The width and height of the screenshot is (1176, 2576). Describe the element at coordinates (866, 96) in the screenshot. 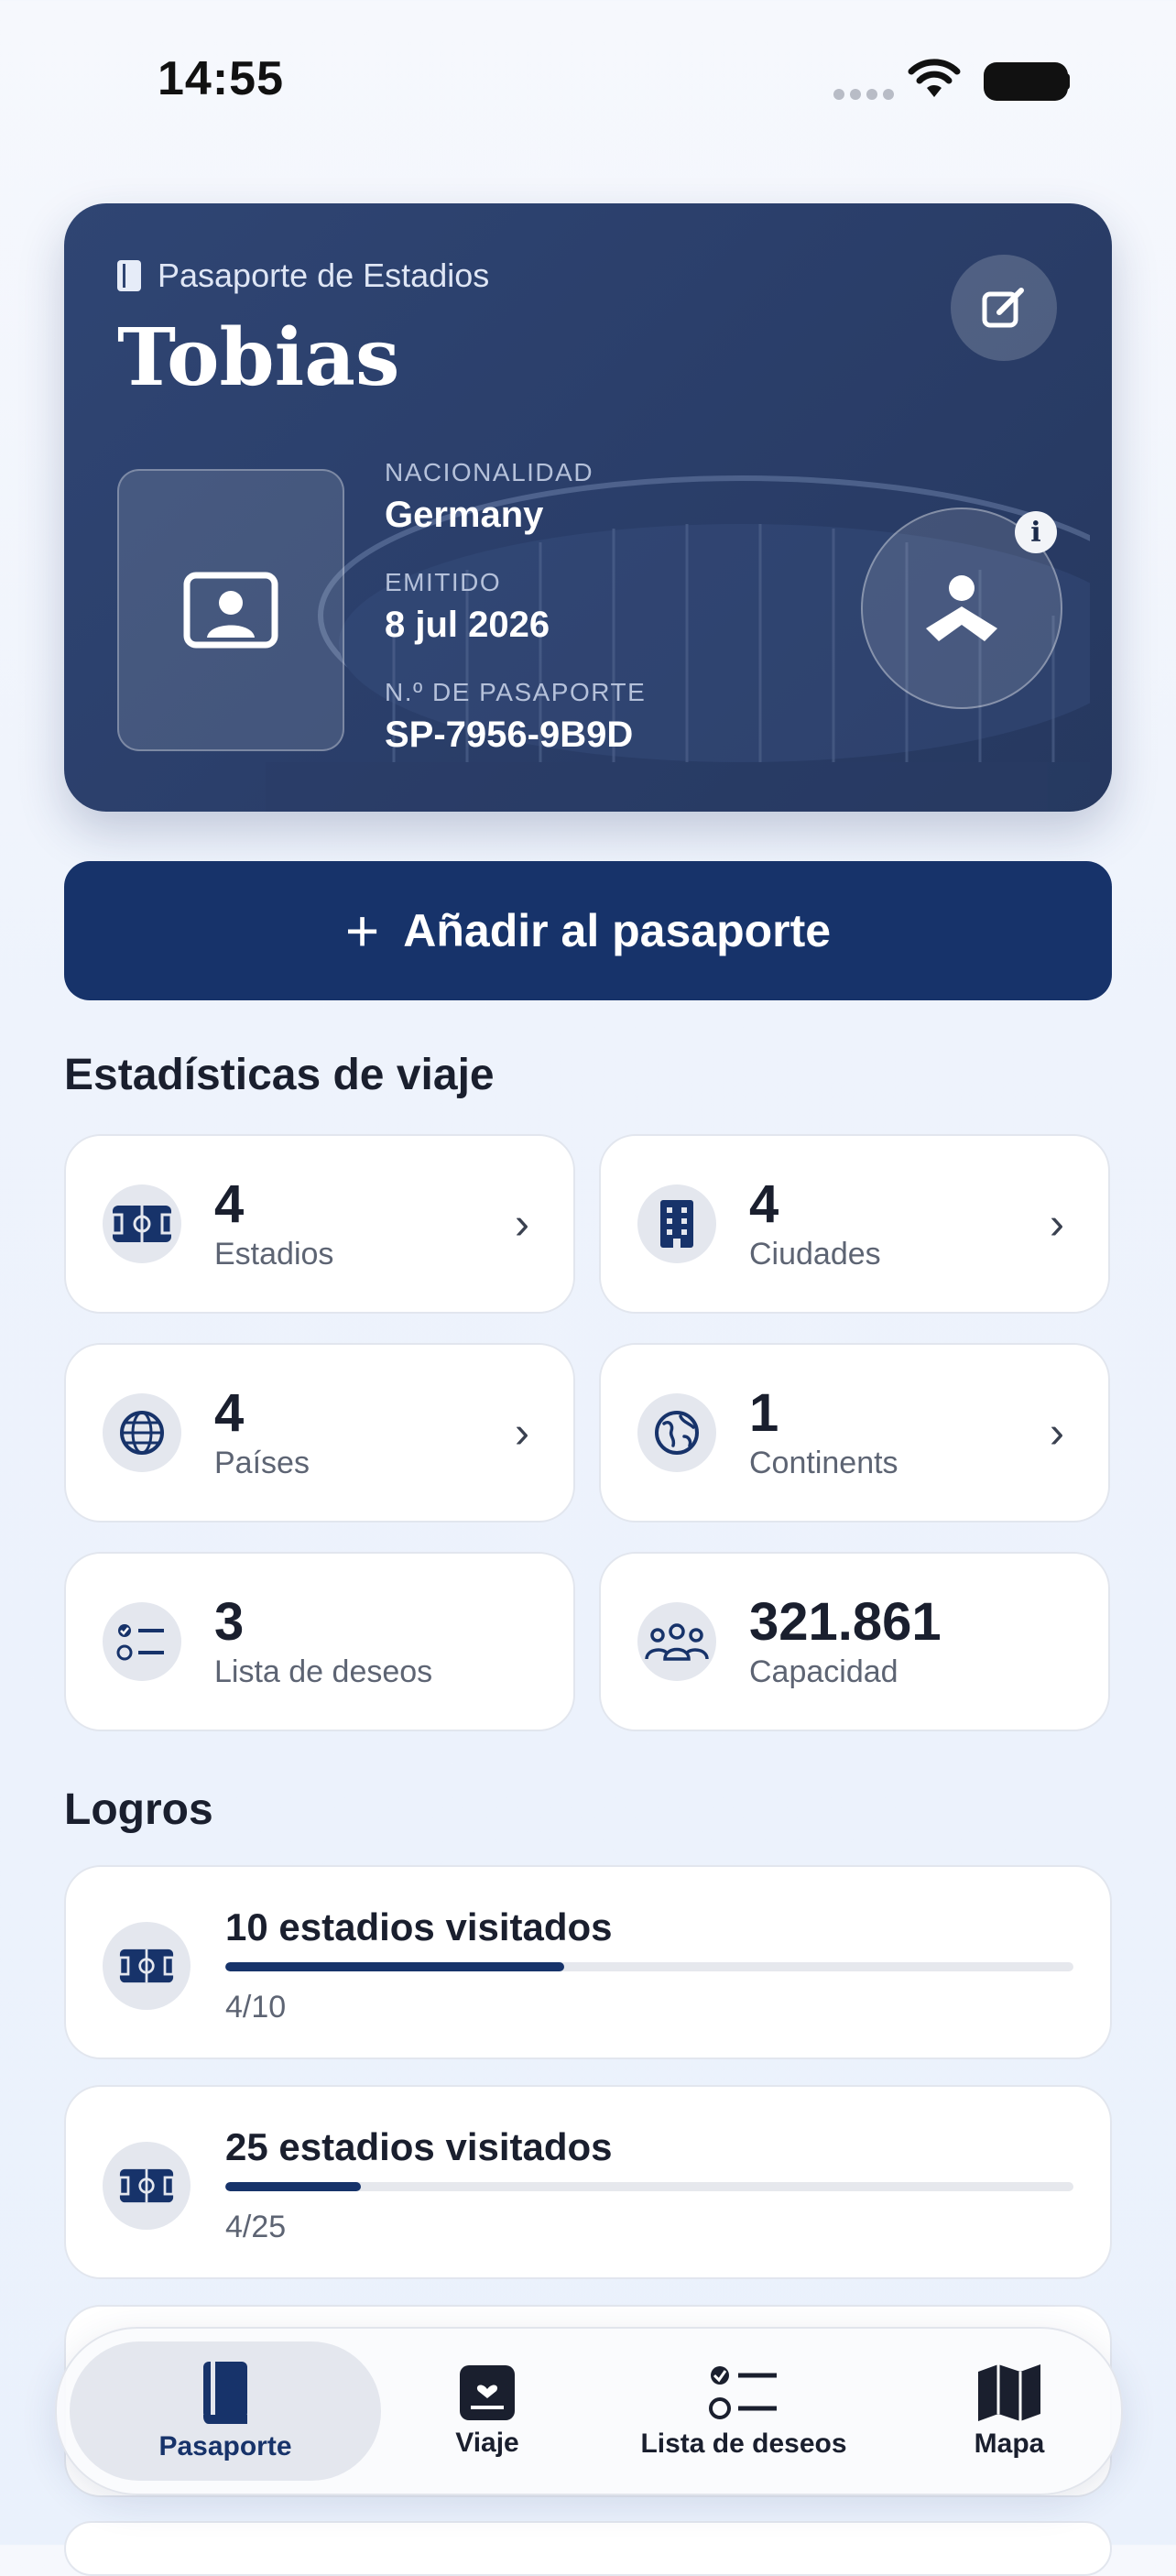

I see `signal-icon` at that location.